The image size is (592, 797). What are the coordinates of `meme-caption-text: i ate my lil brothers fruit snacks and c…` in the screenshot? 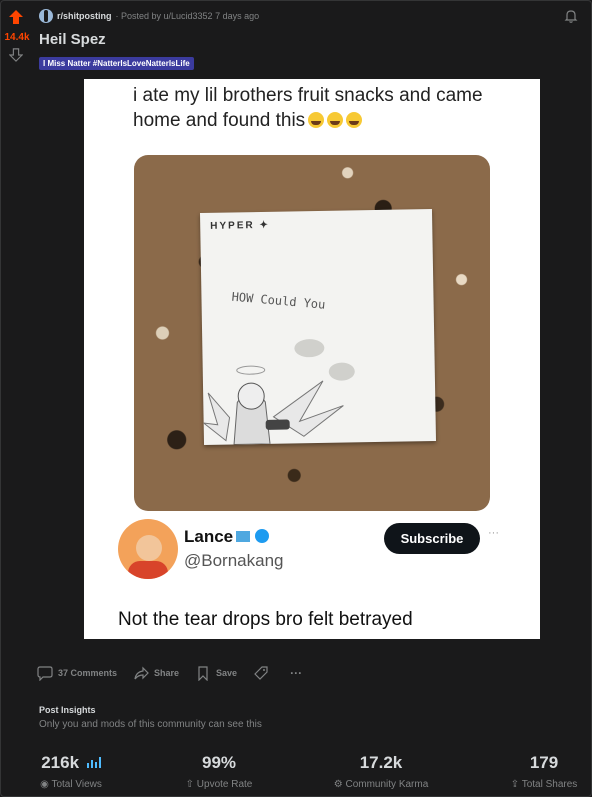 It's located at (308, 108).